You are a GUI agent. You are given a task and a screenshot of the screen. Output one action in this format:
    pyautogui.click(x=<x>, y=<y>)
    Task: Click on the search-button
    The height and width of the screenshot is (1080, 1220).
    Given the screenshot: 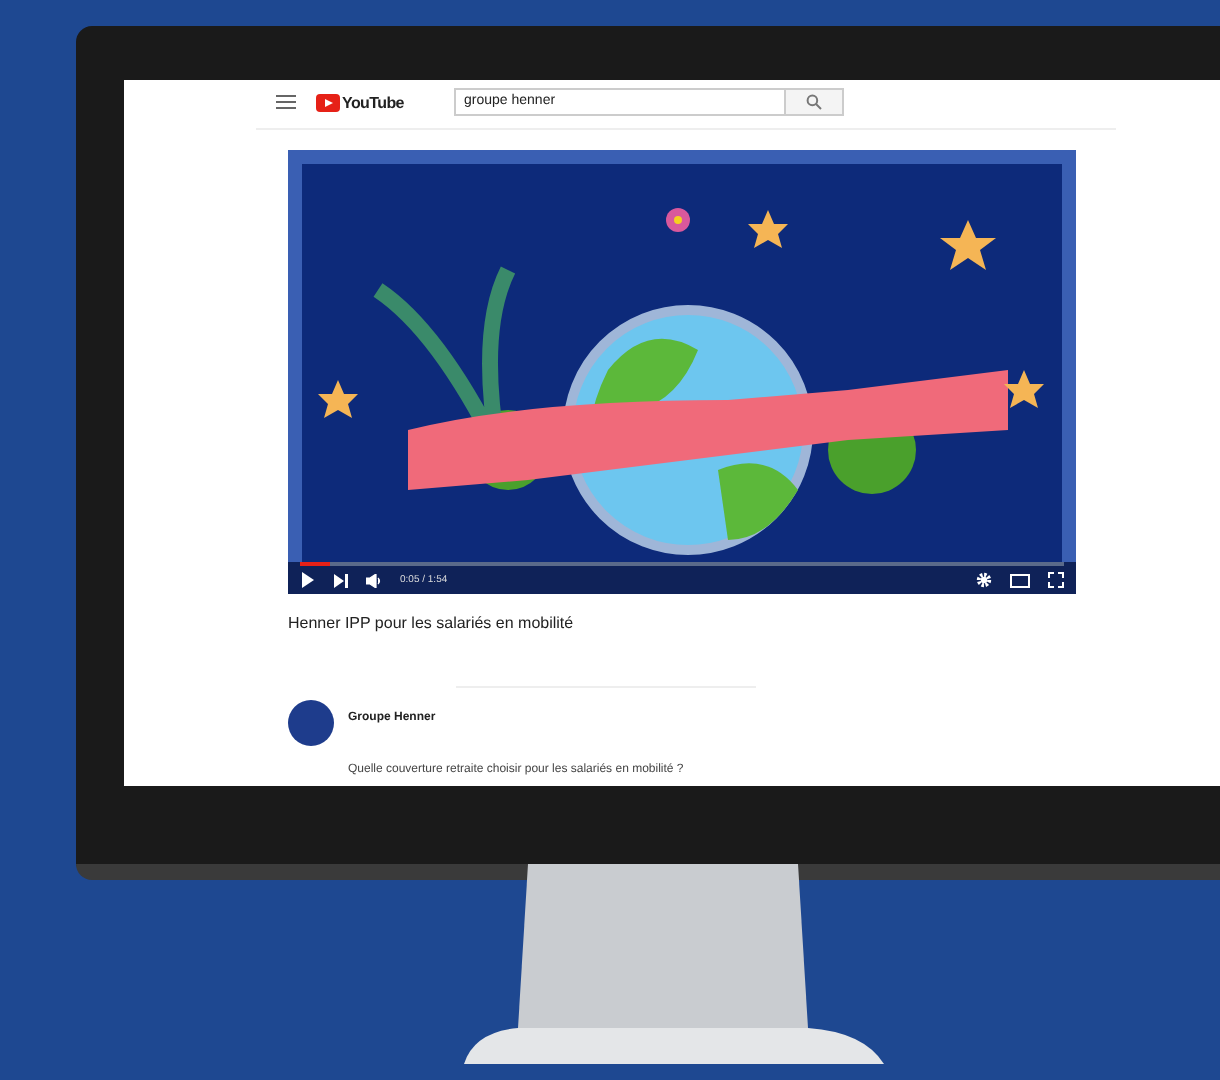 What is the action you would take?
    pyautogui.click(x=815, y=102)
    